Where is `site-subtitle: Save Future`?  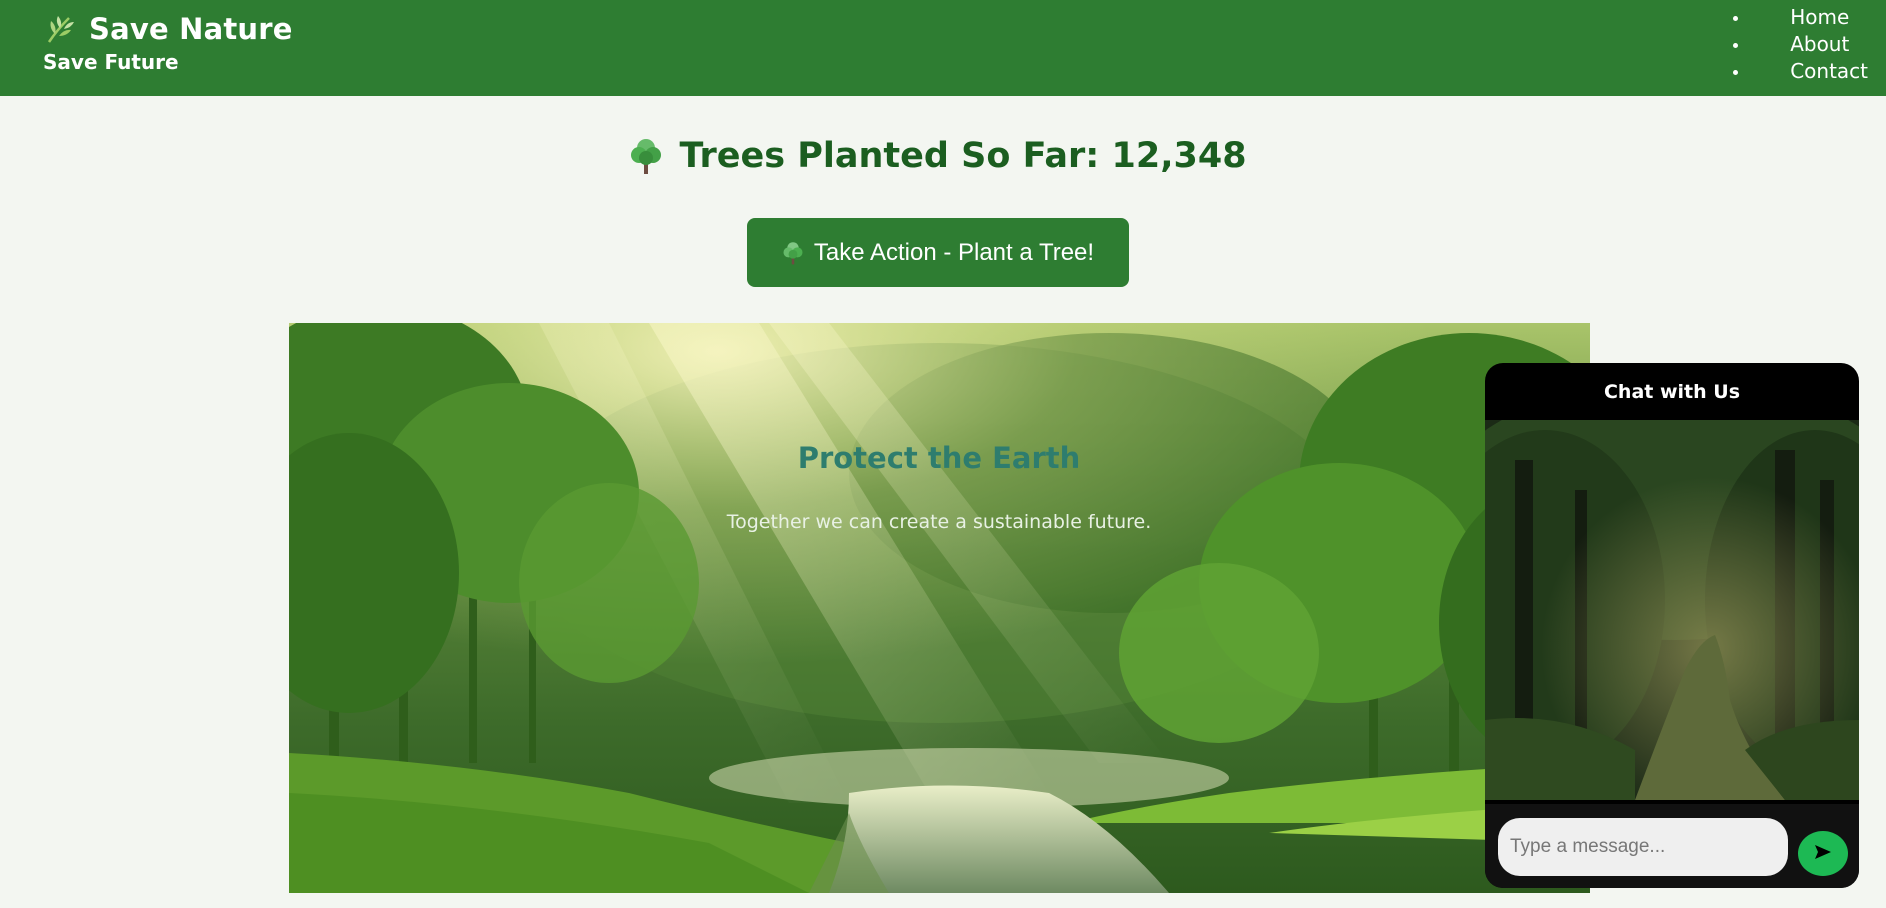 site-subtitle: Save Future is located at coordinates (111, 62).